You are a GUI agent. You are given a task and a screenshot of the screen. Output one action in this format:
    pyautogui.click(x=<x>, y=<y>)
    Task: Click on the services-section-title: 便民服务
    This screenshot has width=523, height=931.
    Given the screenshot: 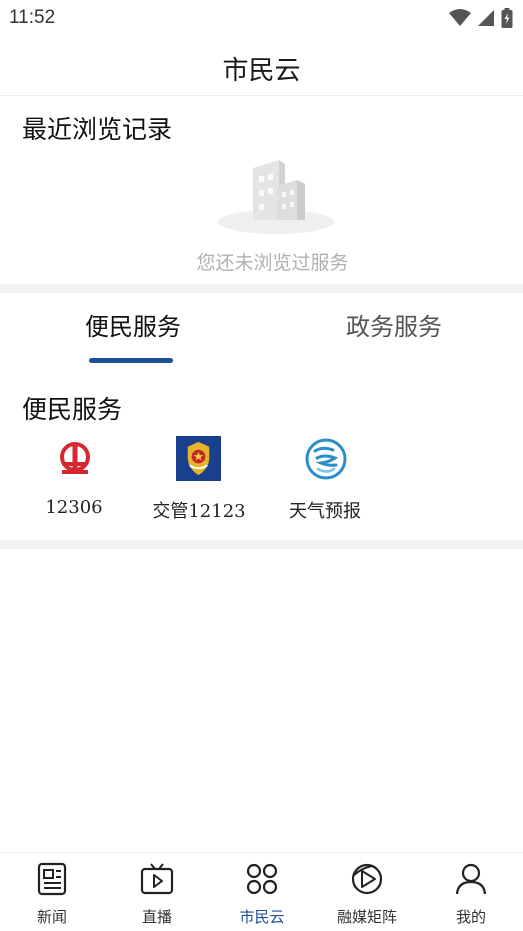 What is the action you would take?
    pyautogui.click(x=72, y=409)
    